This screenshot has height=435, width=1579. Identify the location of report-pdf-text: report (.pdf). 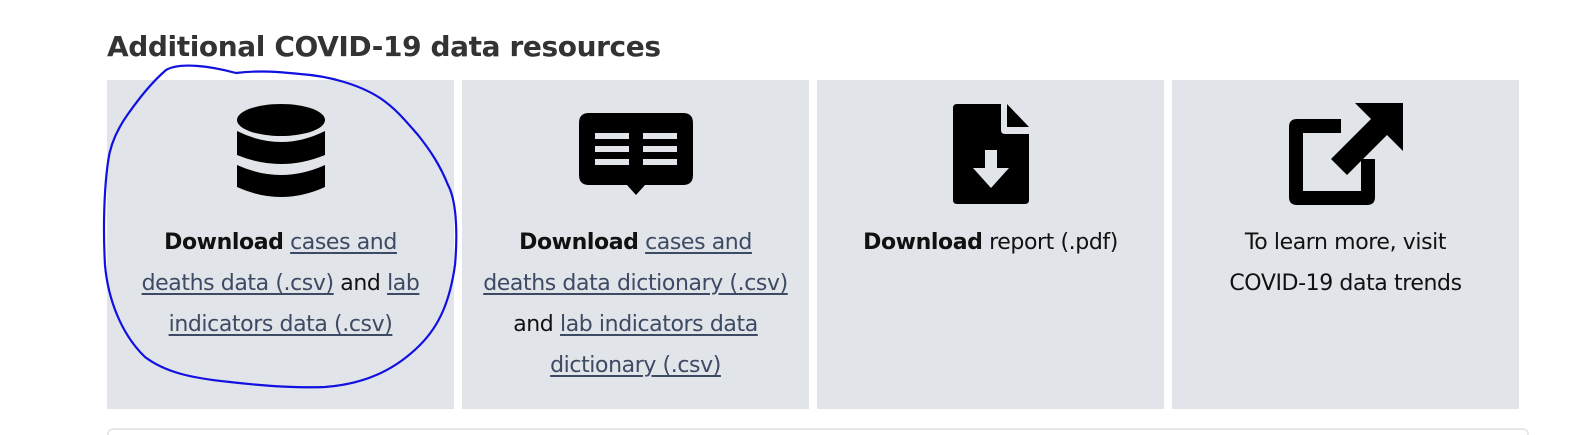
(1053, 242).